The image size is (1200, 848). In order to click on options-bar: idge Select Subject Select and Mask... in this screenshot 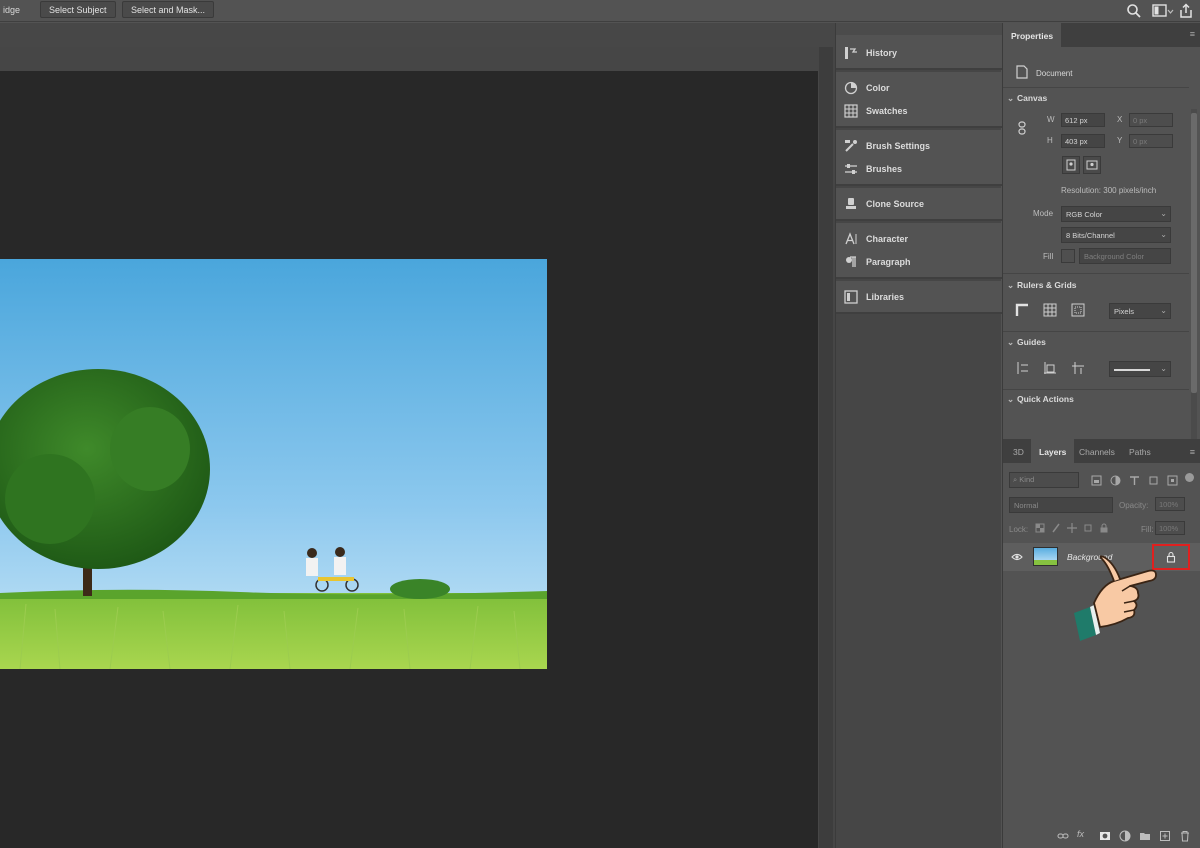, I will do `click(600, 11)`.